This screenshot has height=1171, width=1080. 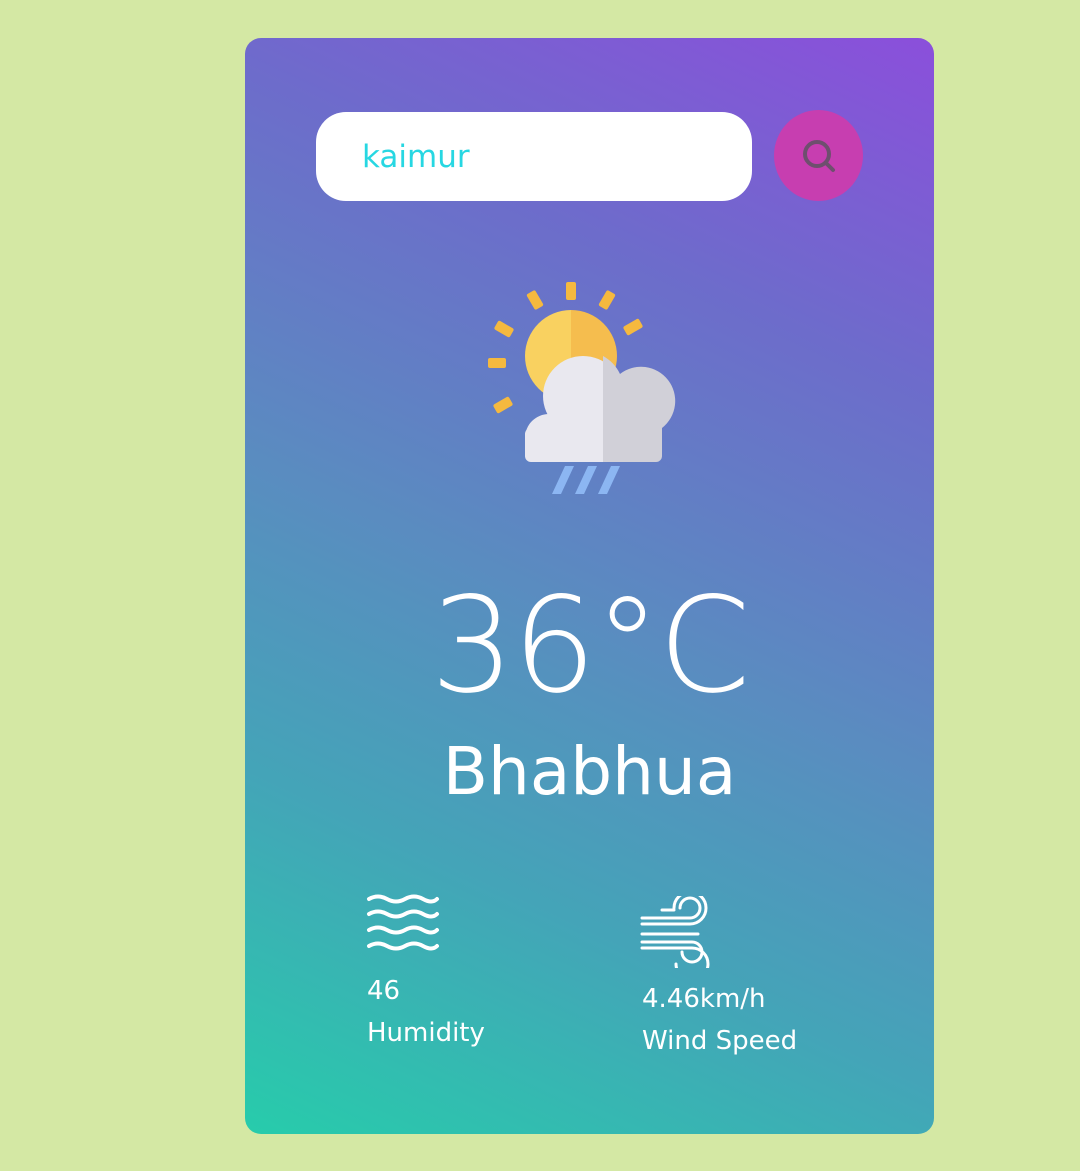 I want to click on humidity-value: 46, so click(x=384, y=991).